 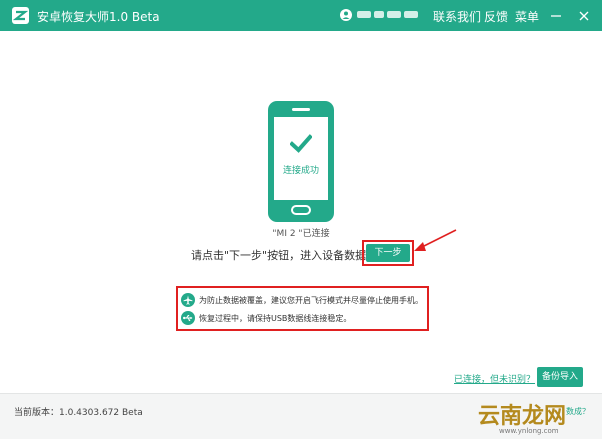 What do you see at coordinates (301, 15) in the screenshot?
I see `title-bar: 安卓恢复大师1.0 Beta 联系我们 反馈 菜单` at bounding box center [301, 15].